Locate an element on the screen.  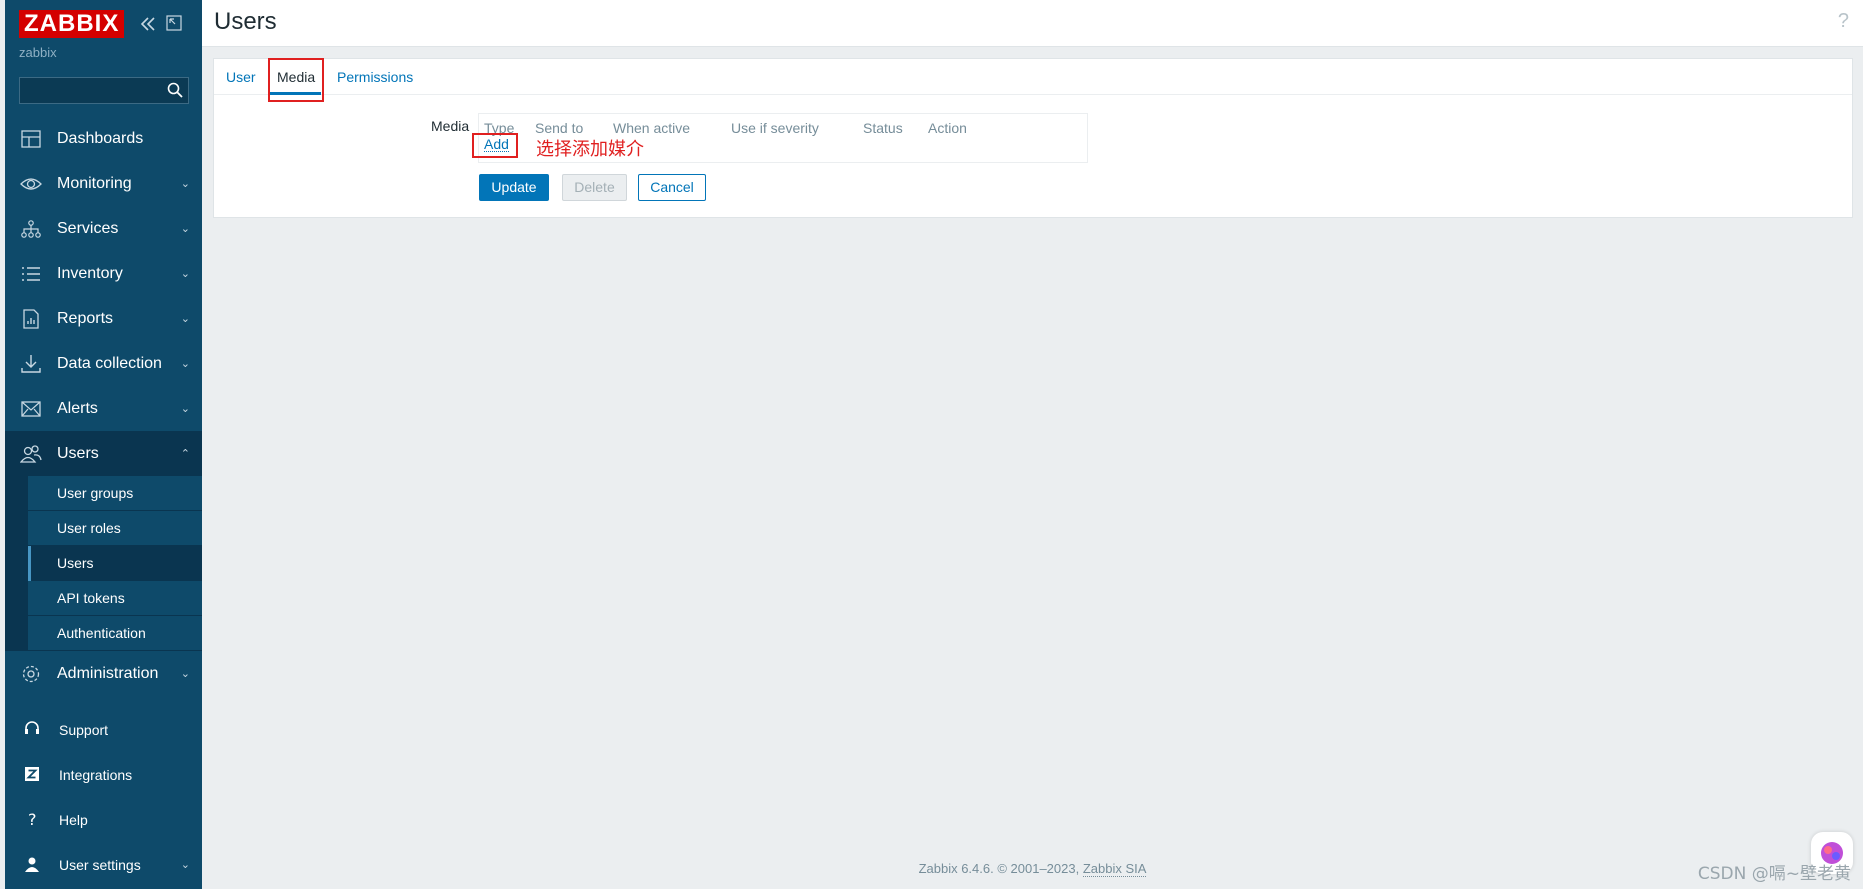
search-icon is located at coordinates (175, 90).